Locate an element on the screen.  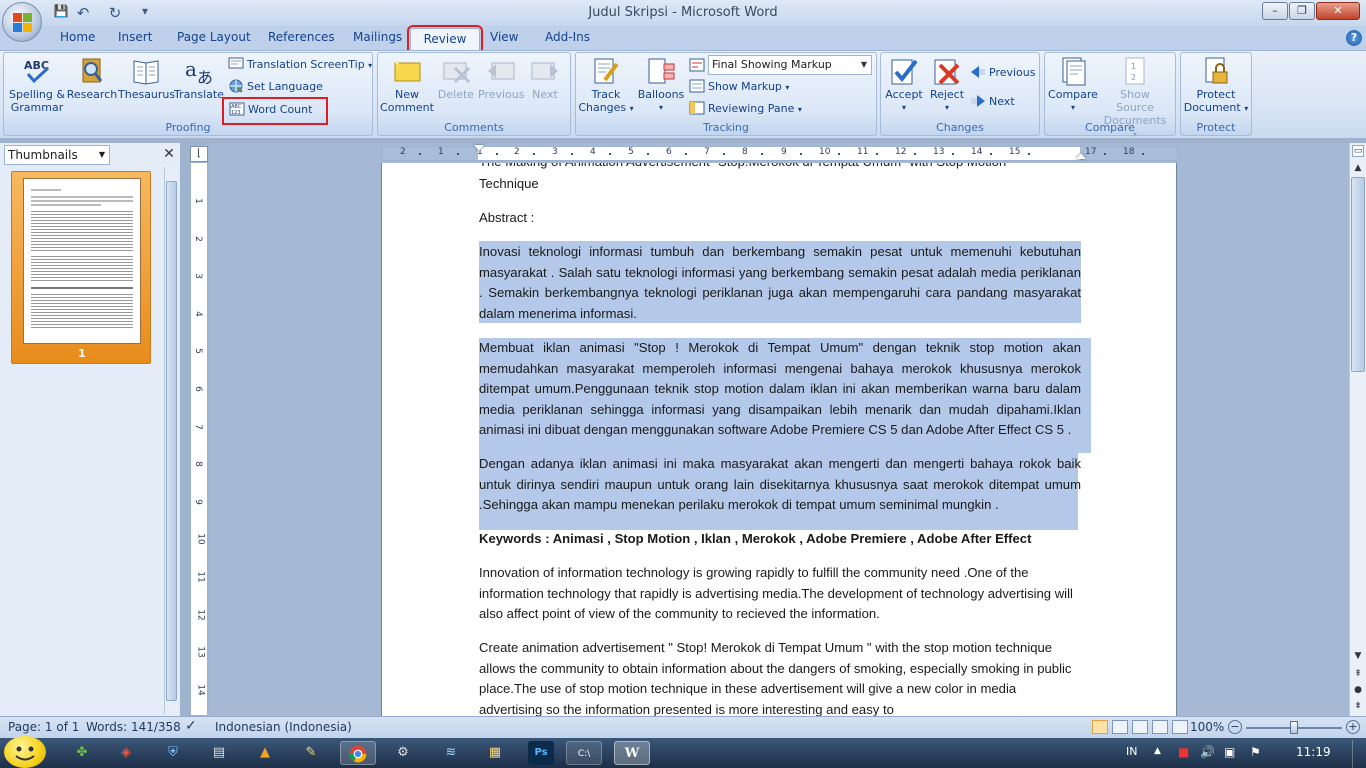
close-pane-icon: ✕ is located at coordinates (169, 154).